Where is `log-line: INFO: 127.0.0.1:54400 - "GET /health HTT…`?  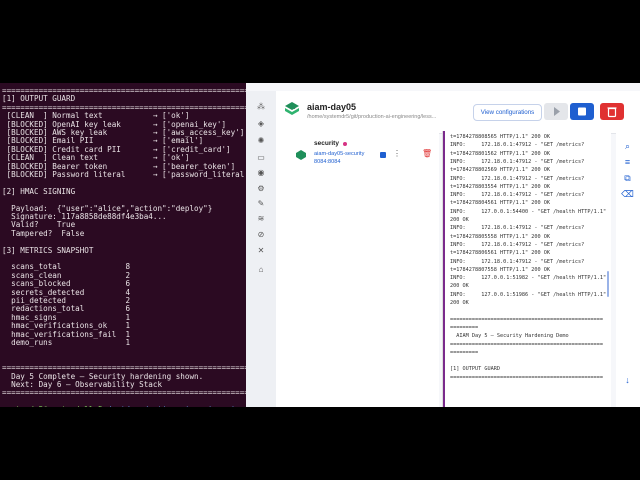 log-line: INFO: 127.0.0.1:54400 - "GET /health HTT… is located at coordinates (528, 211).